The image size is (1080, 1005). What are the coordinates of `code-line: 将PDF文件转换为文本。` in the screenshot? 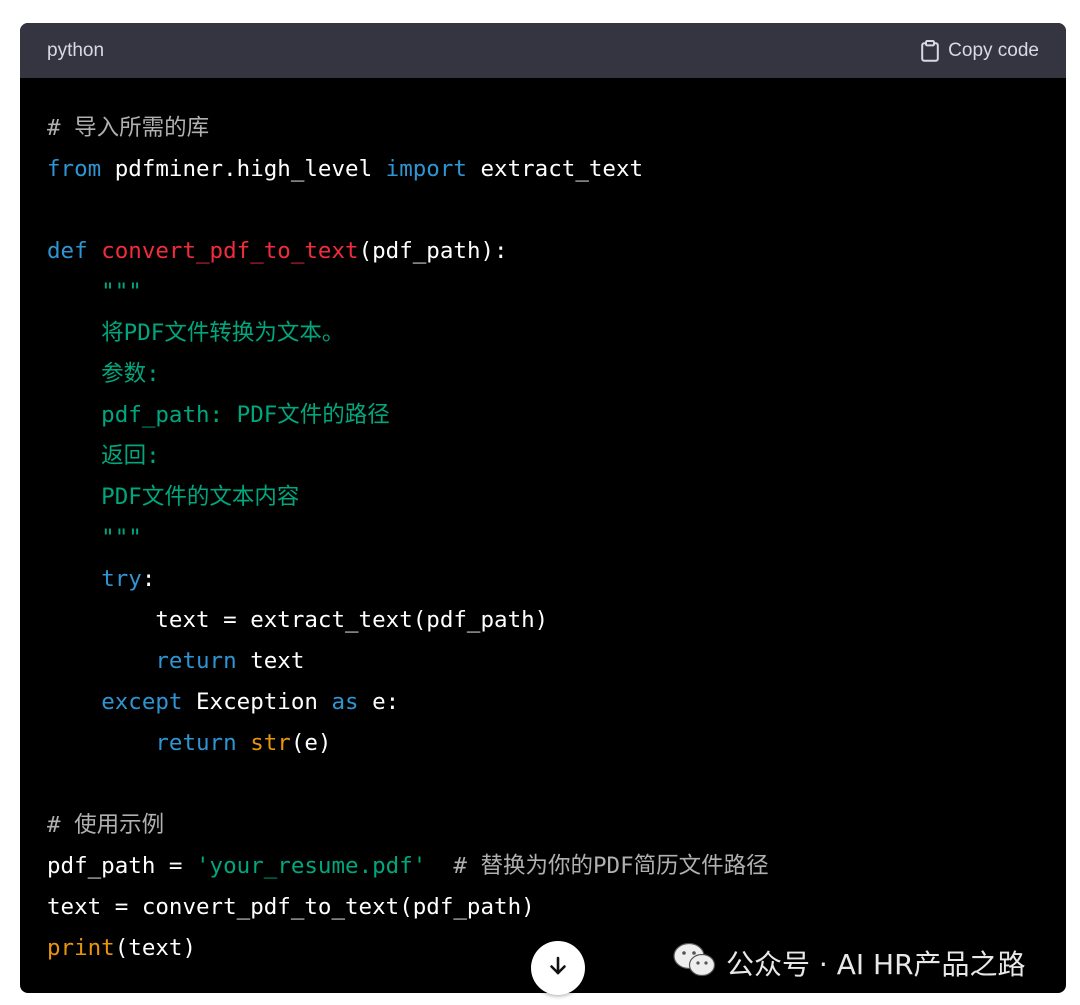 It's located at (543, 333).